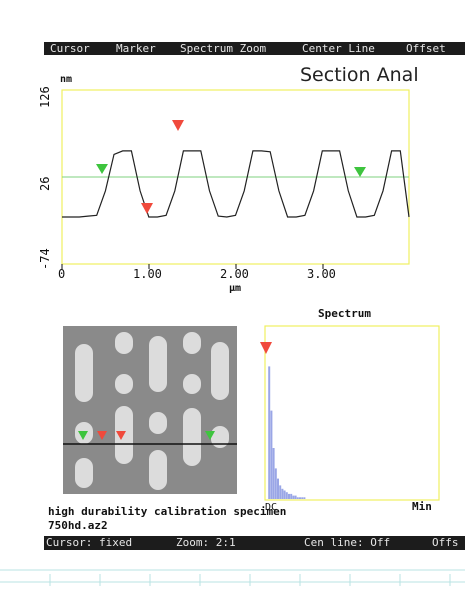 The height and width of the screenshot is (594, 465). I want to click on y-tick-126: 126, so click(45, 97).